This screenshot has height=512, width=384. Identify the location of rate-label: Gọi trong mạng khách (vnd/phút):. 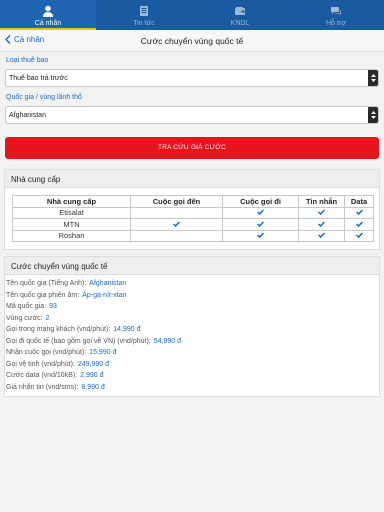
(58, 329).